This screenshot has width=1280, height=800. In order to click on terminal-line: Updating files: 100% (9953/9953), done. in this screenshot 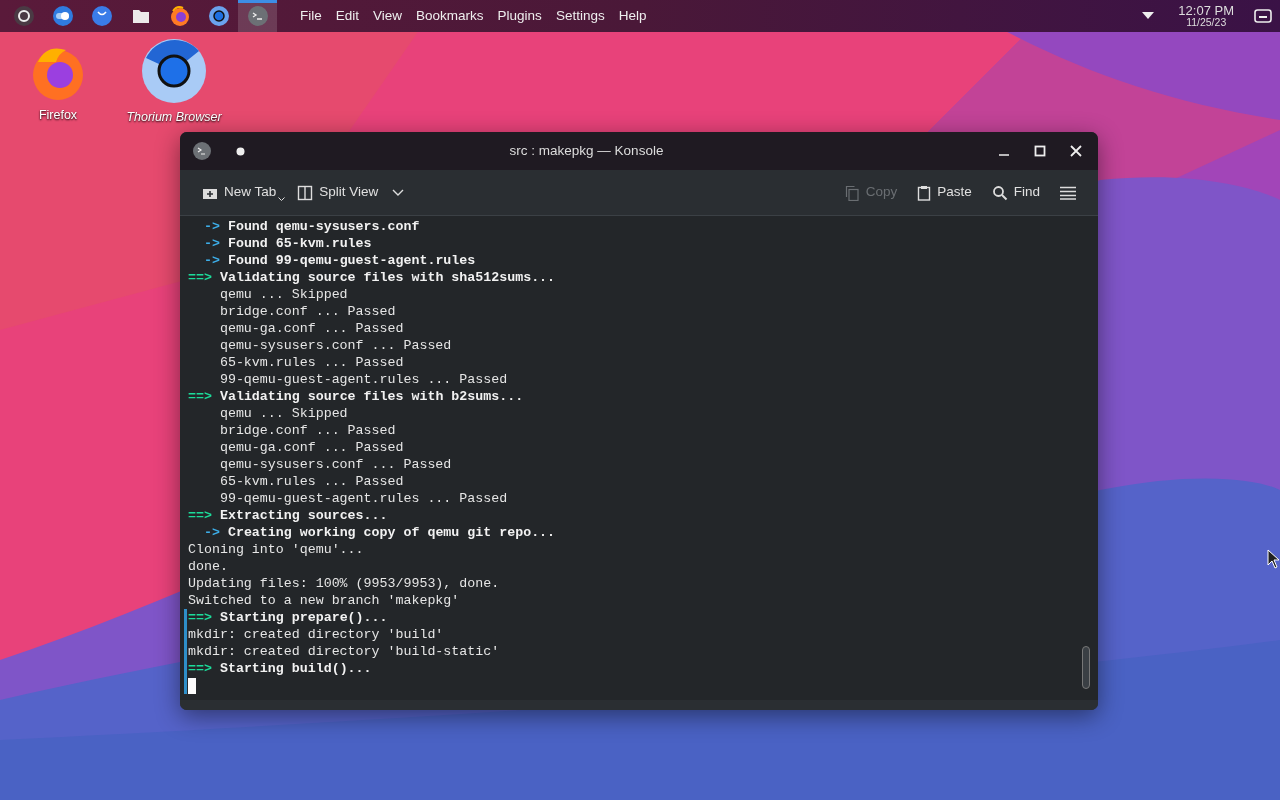, I will do `click(344, 583)`.